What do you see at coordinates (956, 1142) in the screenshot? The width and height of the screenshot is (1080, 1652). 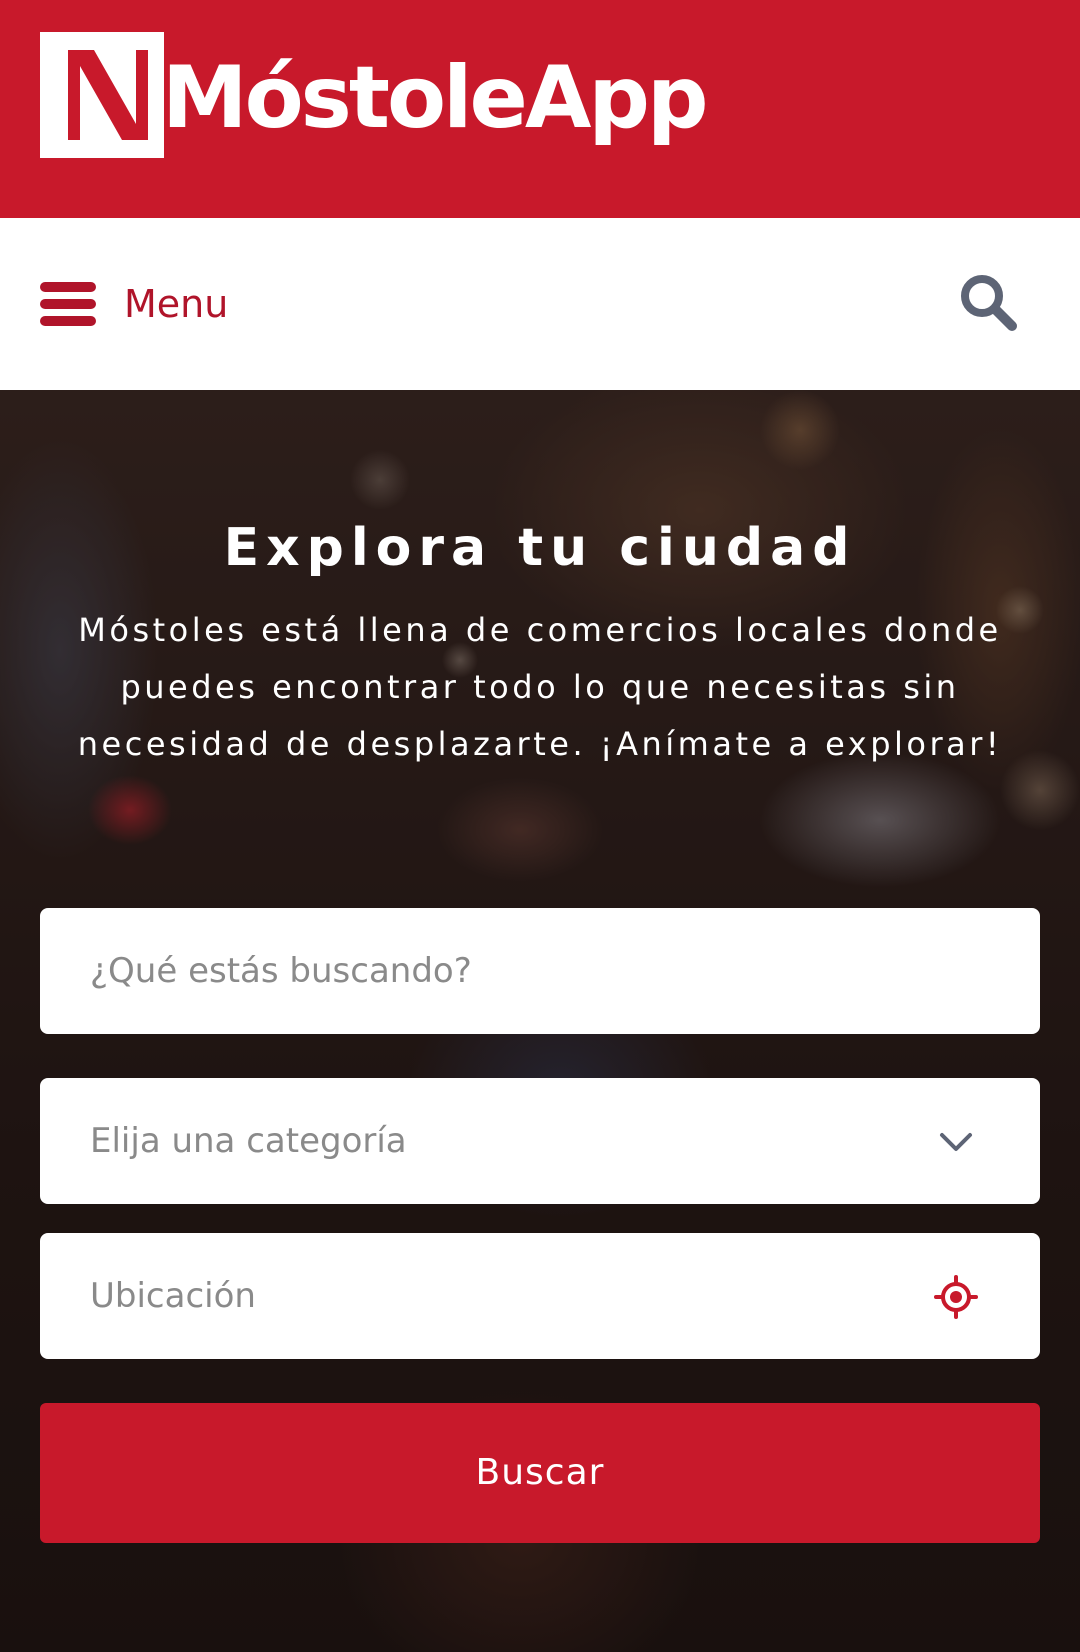 I see `chevron-down-icon` at bounding box center [956, 1142].